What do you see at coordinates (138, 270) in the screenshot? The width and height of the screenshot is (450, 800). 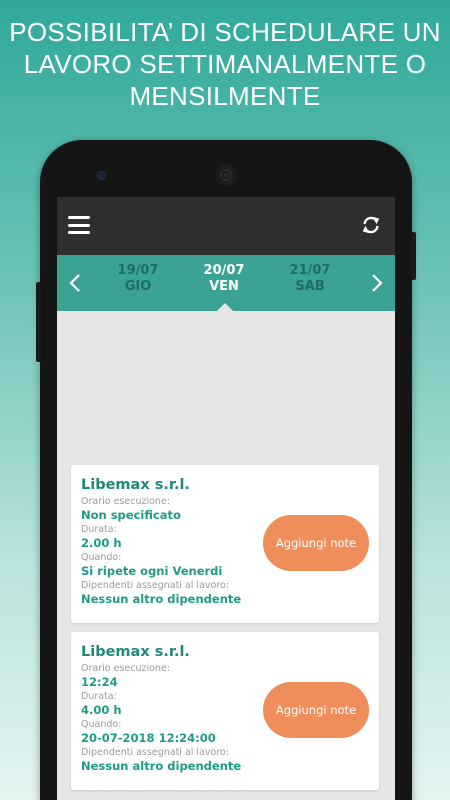 I see `day-date: 19/07` at bounding box center [138, 270].